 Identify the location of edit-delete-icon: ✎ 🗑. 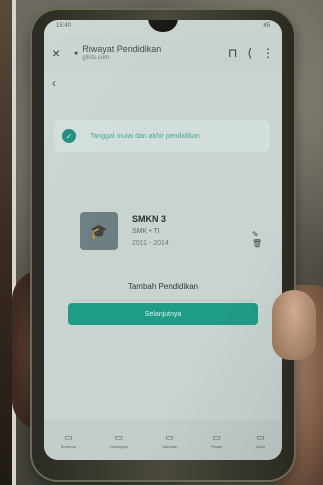
(261, 239).